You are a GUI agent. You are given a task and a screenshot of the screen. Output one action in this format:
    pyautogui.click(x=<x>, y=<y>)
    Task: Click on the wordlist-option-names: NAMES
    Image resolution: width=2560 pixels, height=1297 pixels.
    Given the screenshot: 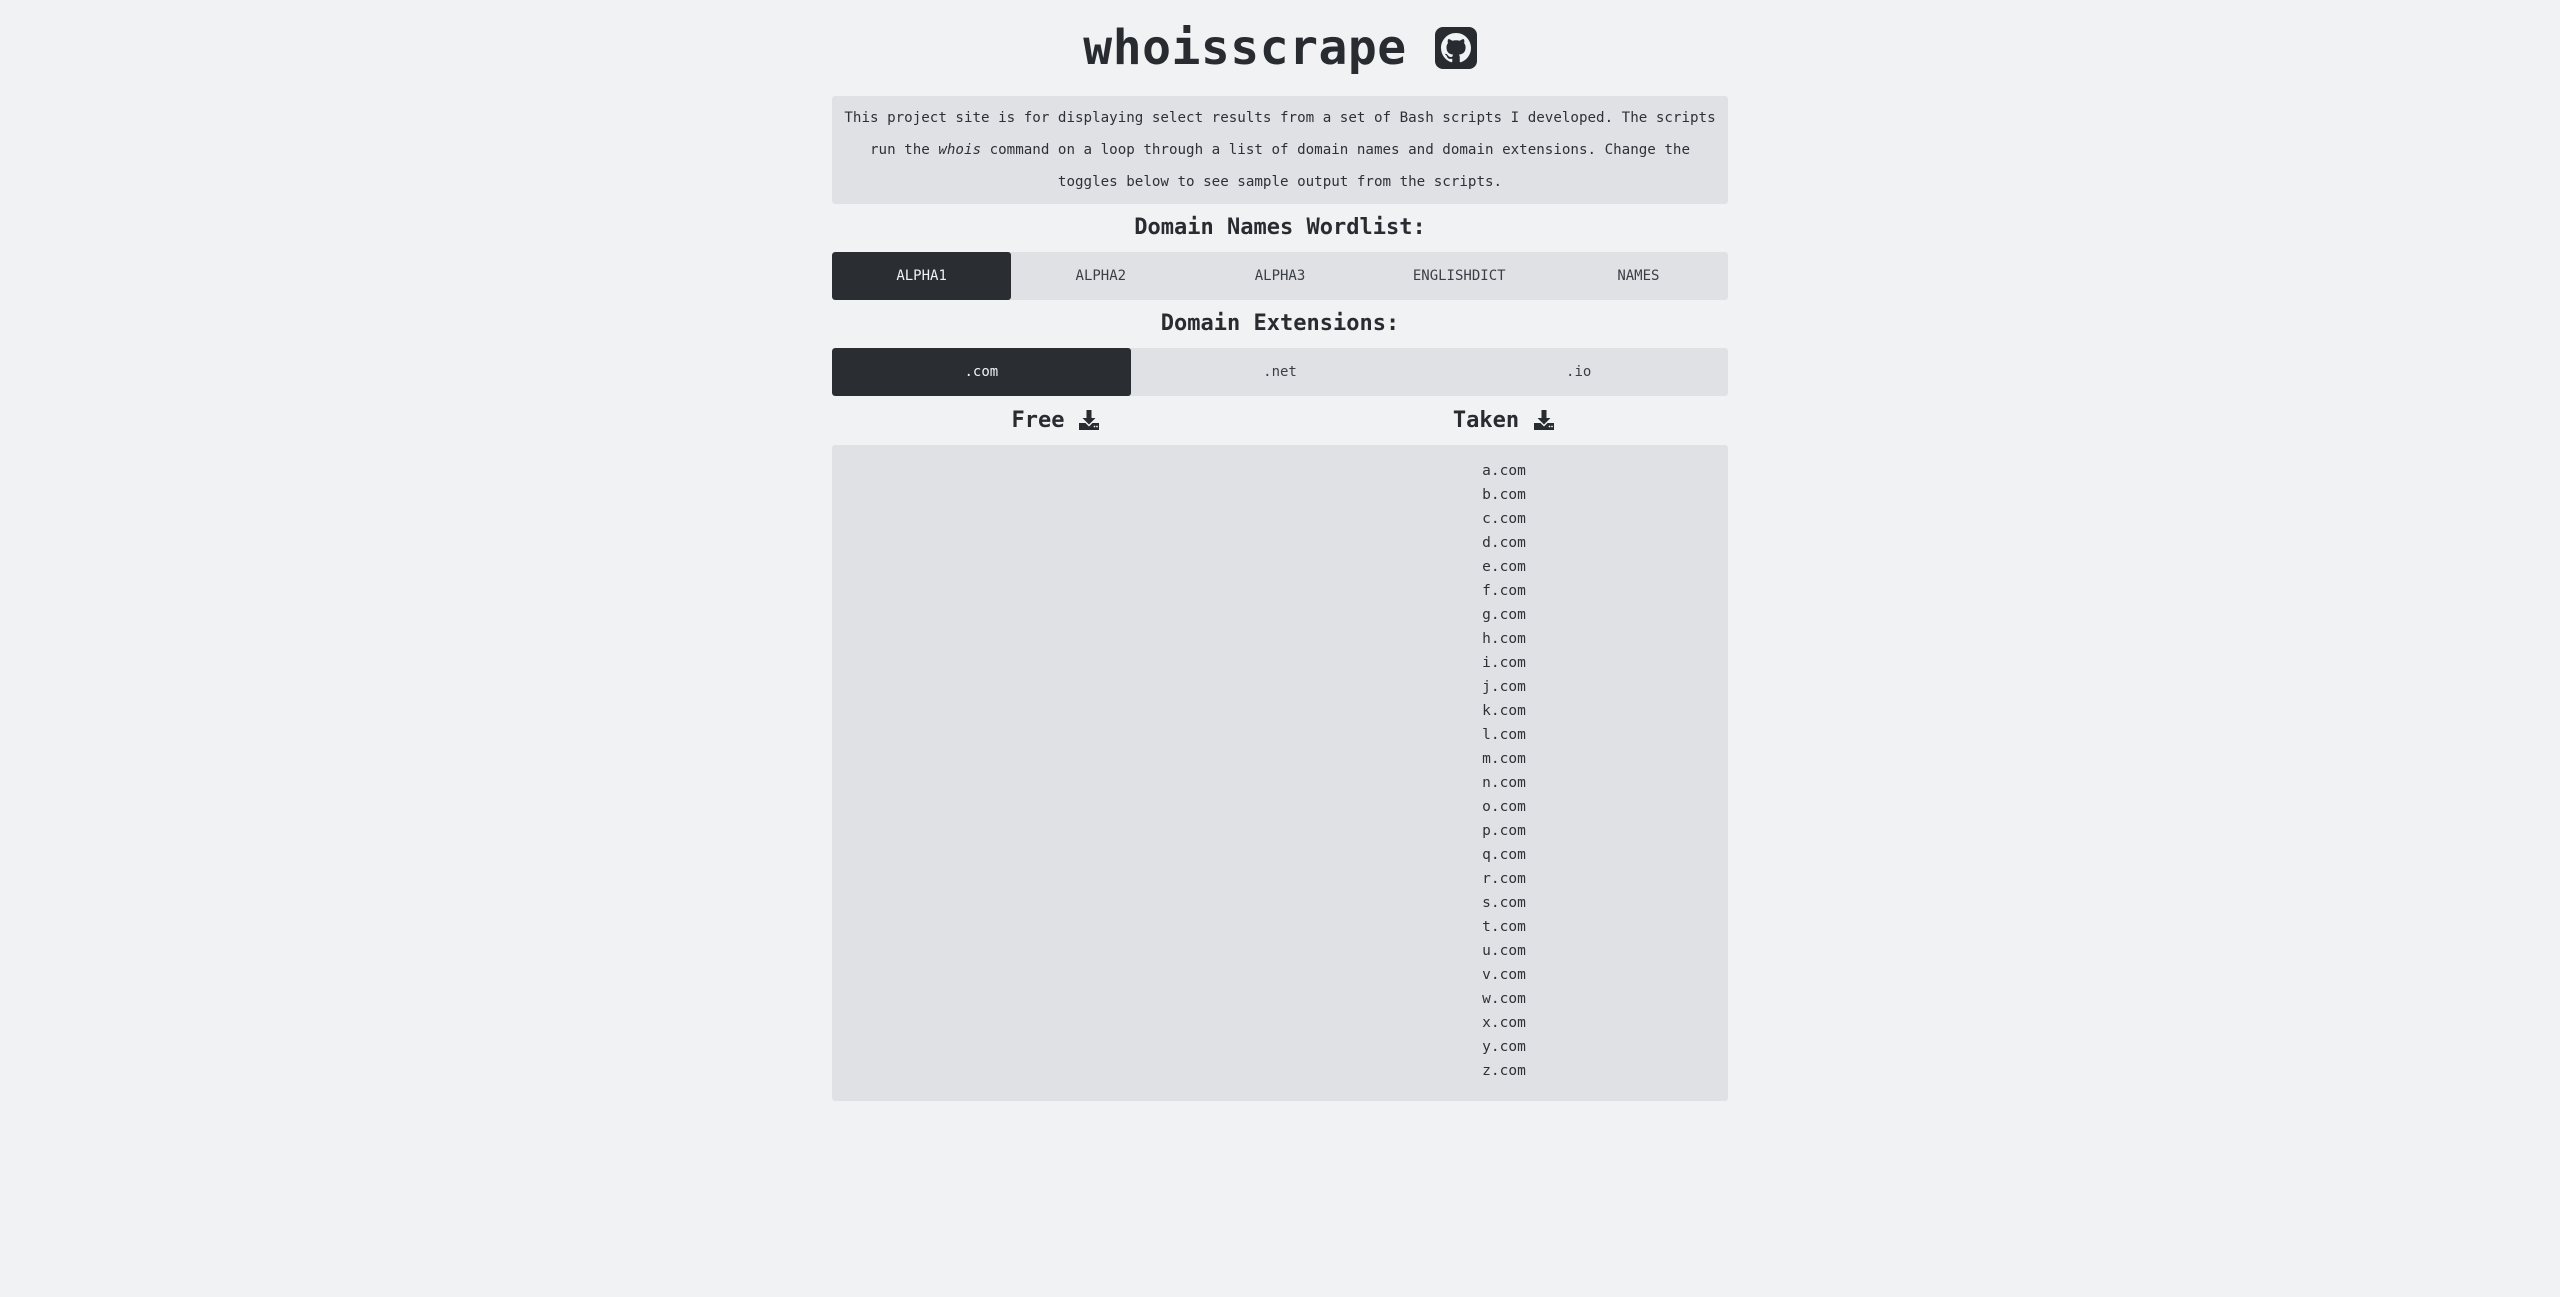 What is the action you would take?
    pyautogui.click(x=1638, y=276)
    